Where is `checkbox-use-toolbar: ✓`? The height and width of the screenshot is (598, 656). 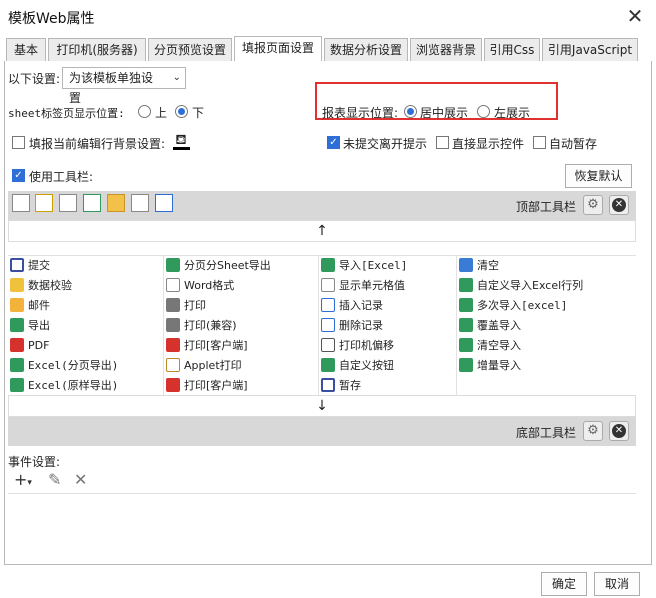
checkbox-use-toolbar: ✓ is located at coordinates (18, 175).